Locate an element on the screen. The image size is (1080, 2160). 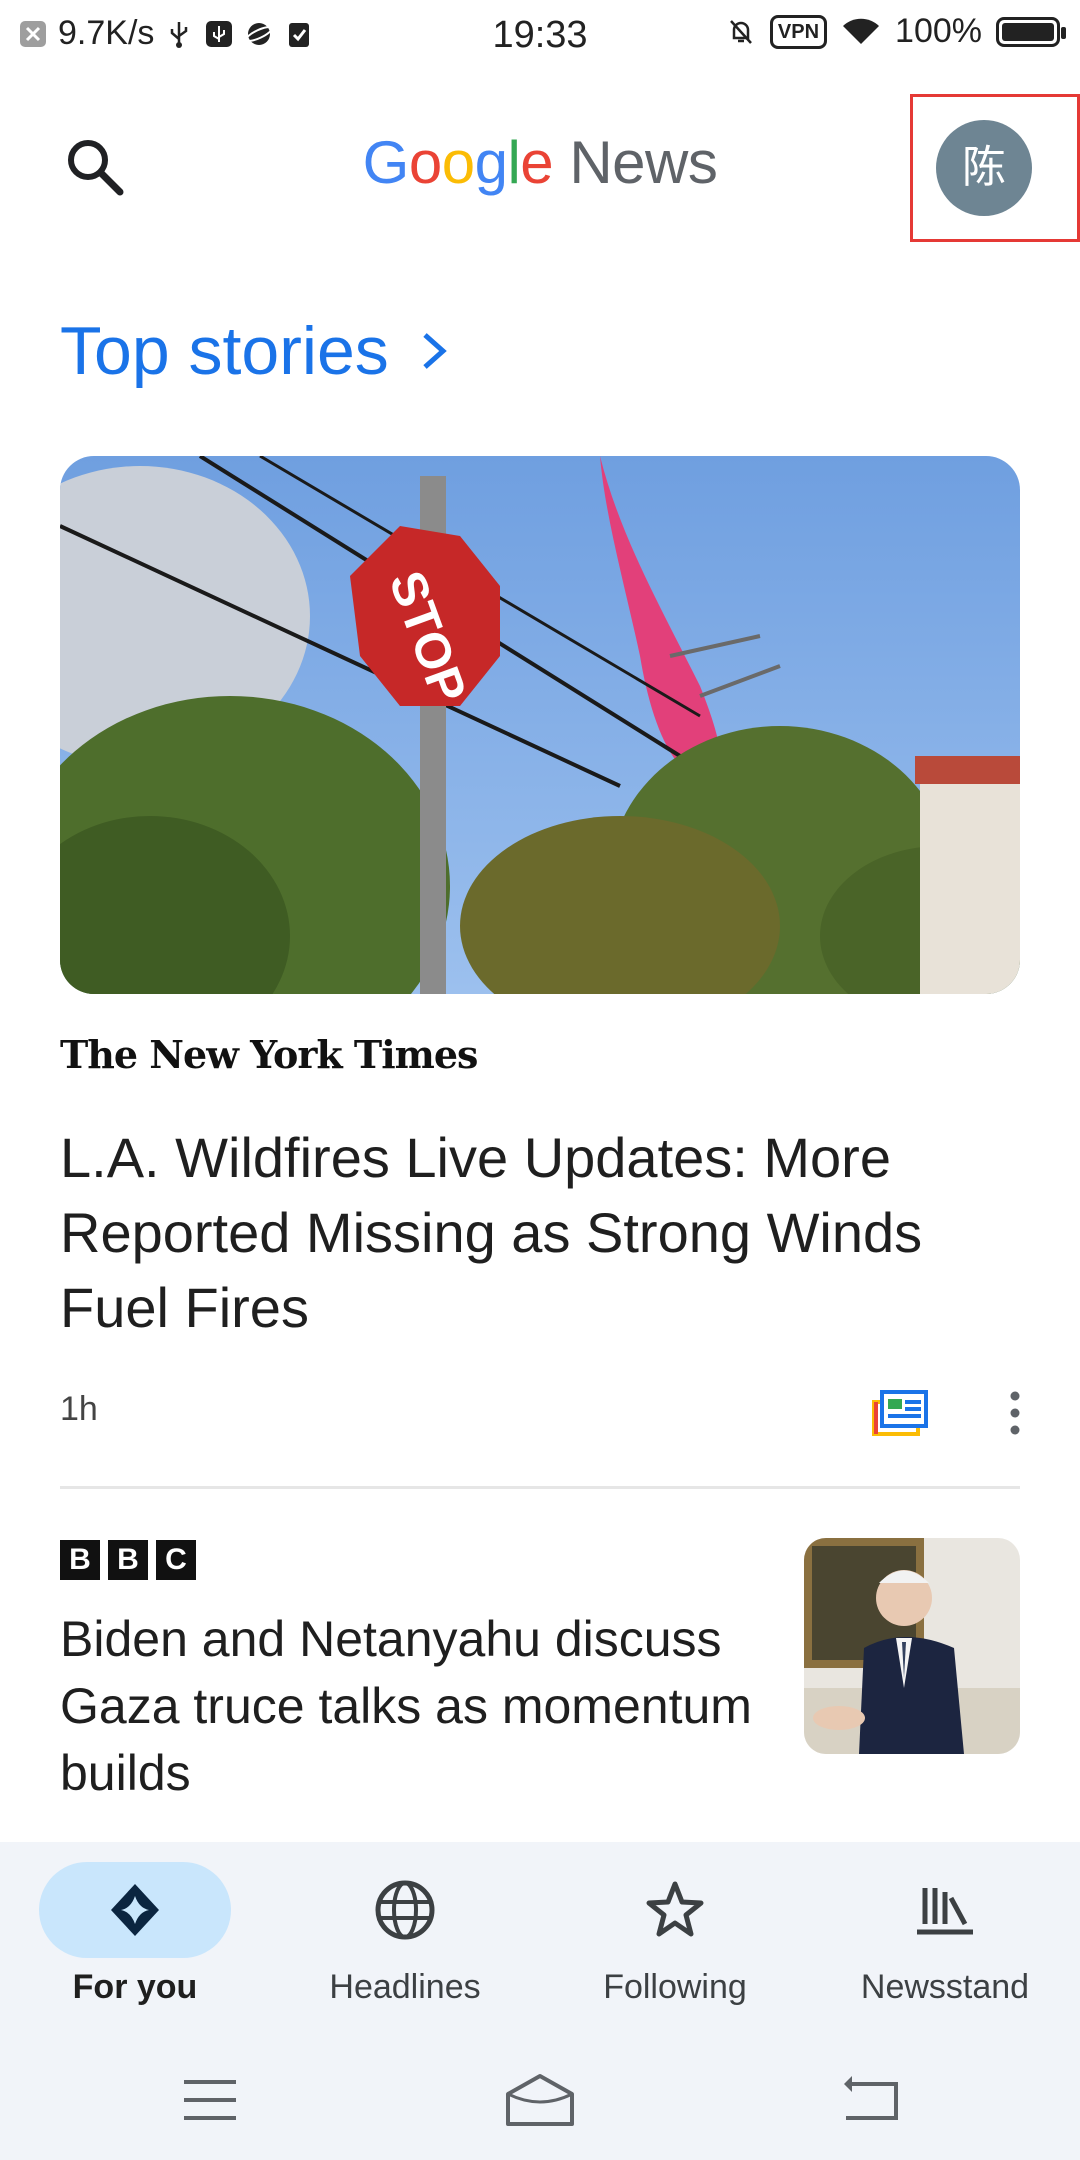
story-1-time: 1h is located at coordinates (79, 1409).